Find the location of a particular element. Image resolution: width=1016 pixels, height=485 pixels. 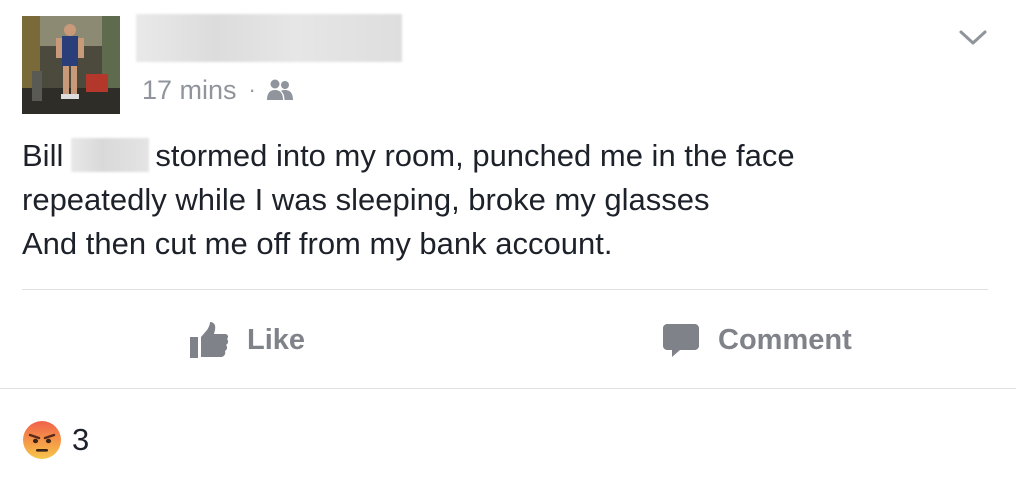

avatar-photo is located at coordinates (71, 65).